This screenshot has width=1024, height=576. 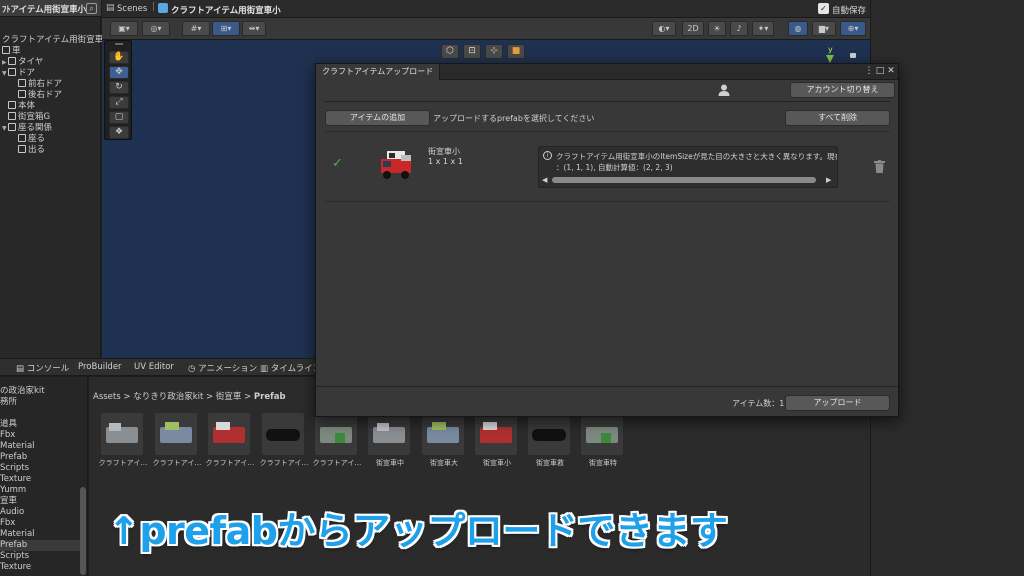 I want to click on scale-tool-icon: ⤢, so click(x=119, y=102).